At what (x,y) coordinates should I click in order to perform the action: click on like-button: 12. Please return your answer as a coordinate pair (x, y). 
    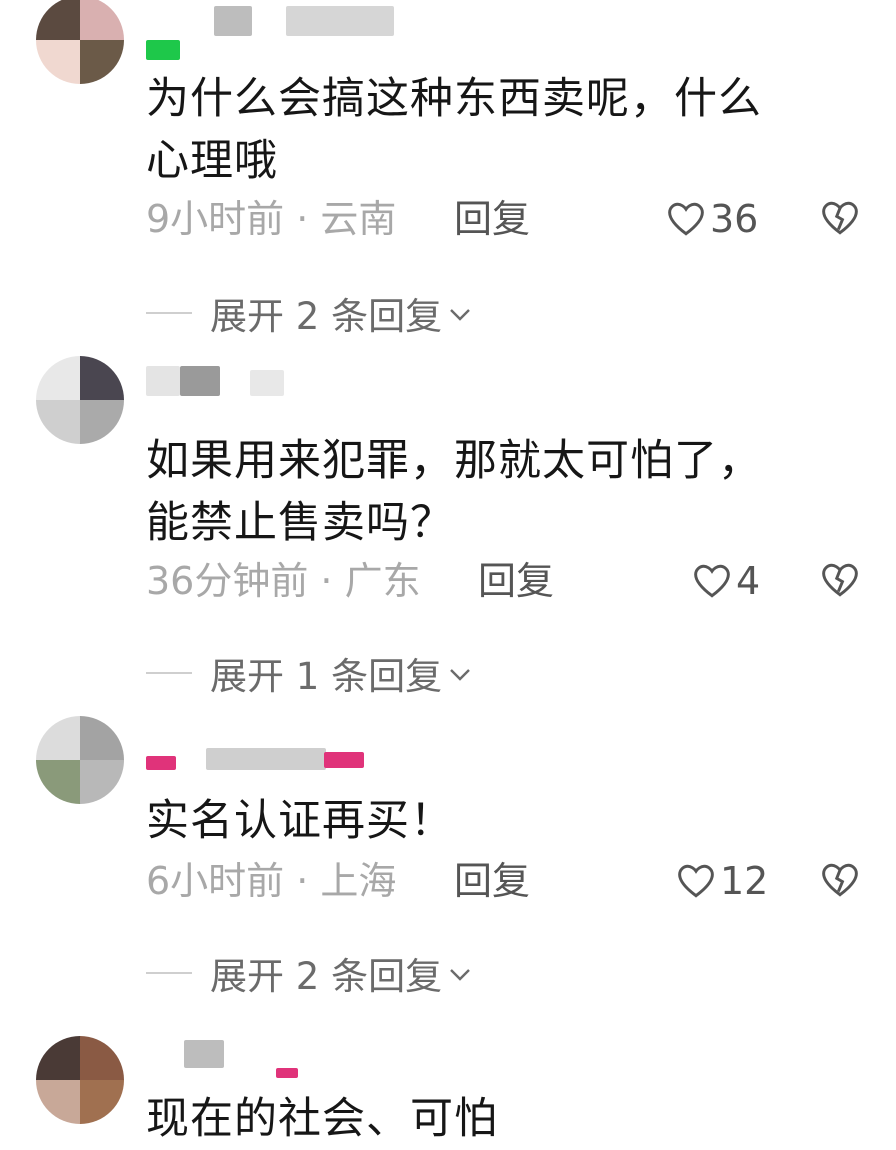
    Looking at the image, I should click on (722, 881).